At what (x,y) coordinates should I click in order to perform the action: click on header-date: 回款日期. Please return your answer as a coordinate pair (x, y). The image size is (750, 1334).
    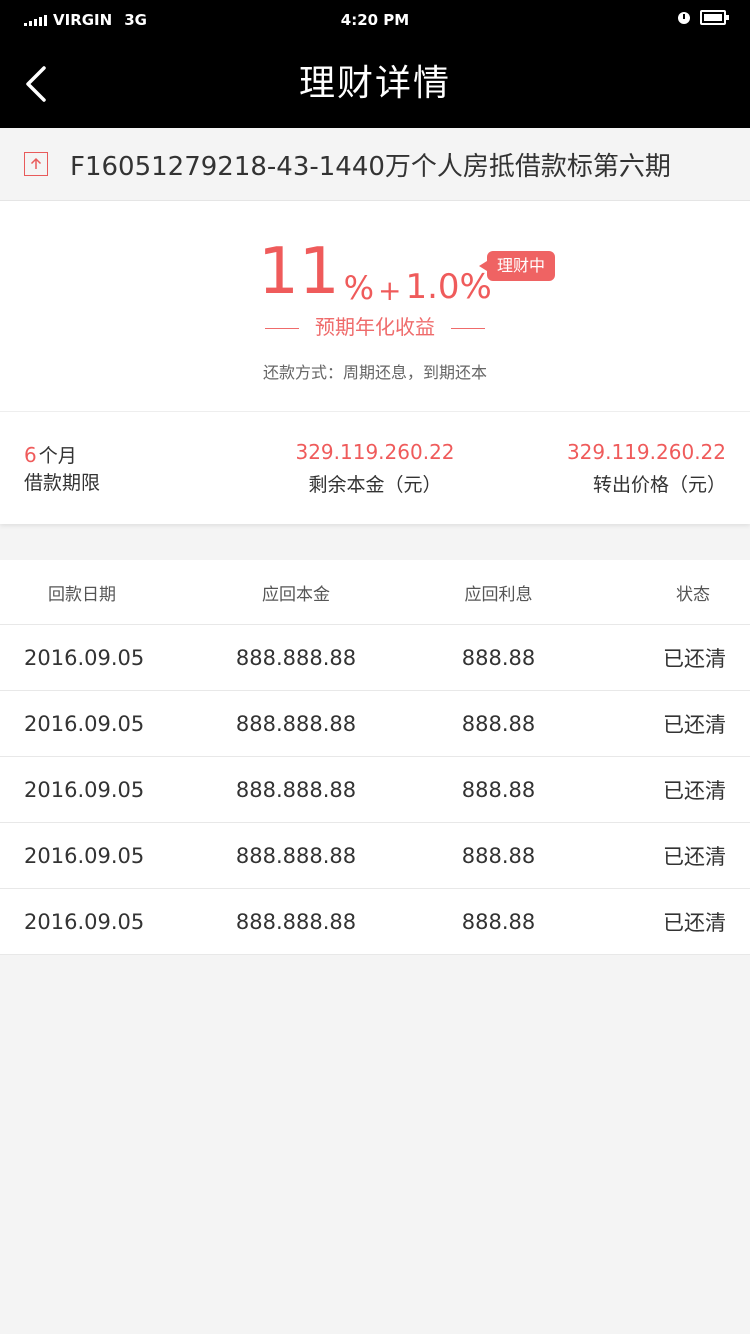
    Looking at the image, I should click on (82, 594).